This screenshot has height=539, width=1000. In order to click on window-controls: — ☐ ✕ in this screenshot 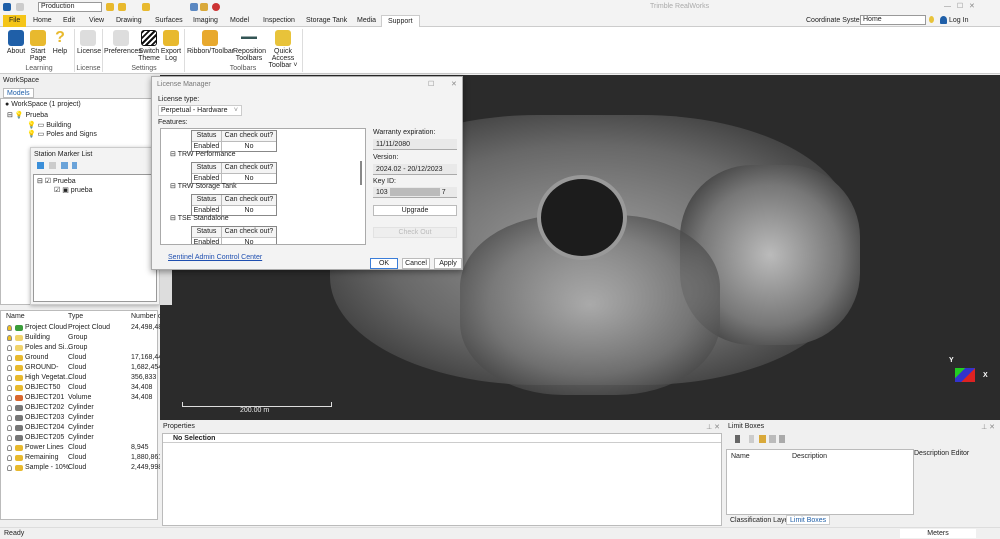, I will do `click(959, 6)`.